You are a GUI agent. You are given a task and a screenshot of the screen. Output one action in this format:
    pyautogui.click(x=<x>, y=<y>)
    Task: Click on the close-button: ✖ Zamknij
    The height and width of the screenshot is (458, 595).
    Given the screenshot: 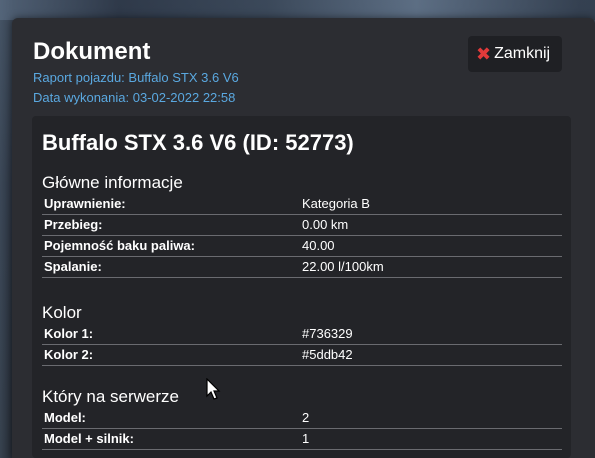 What is the action you would take?
    pyautogui.click(x=515, y=54)
    